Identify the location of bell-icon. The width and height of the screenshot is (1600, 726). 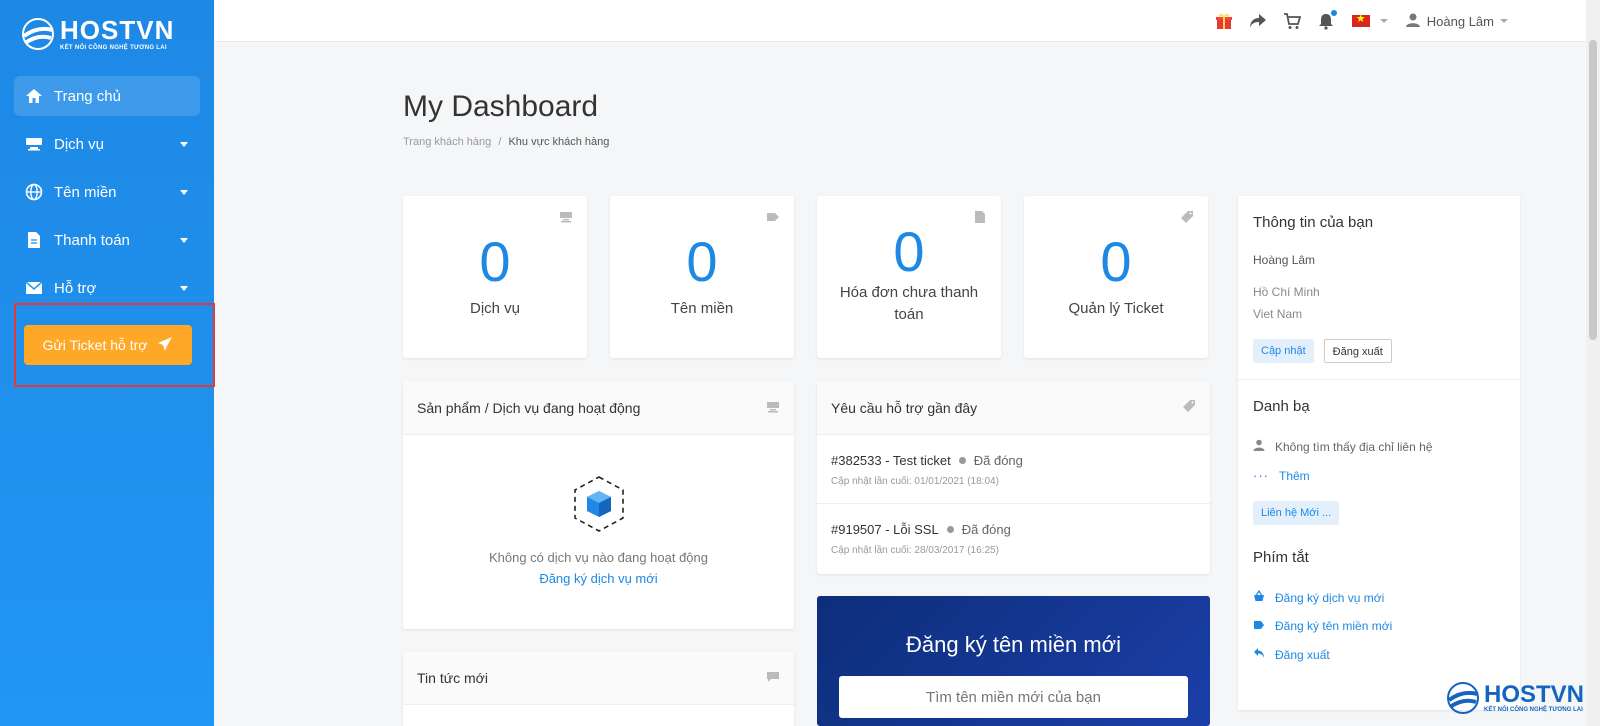
(1327, 20).